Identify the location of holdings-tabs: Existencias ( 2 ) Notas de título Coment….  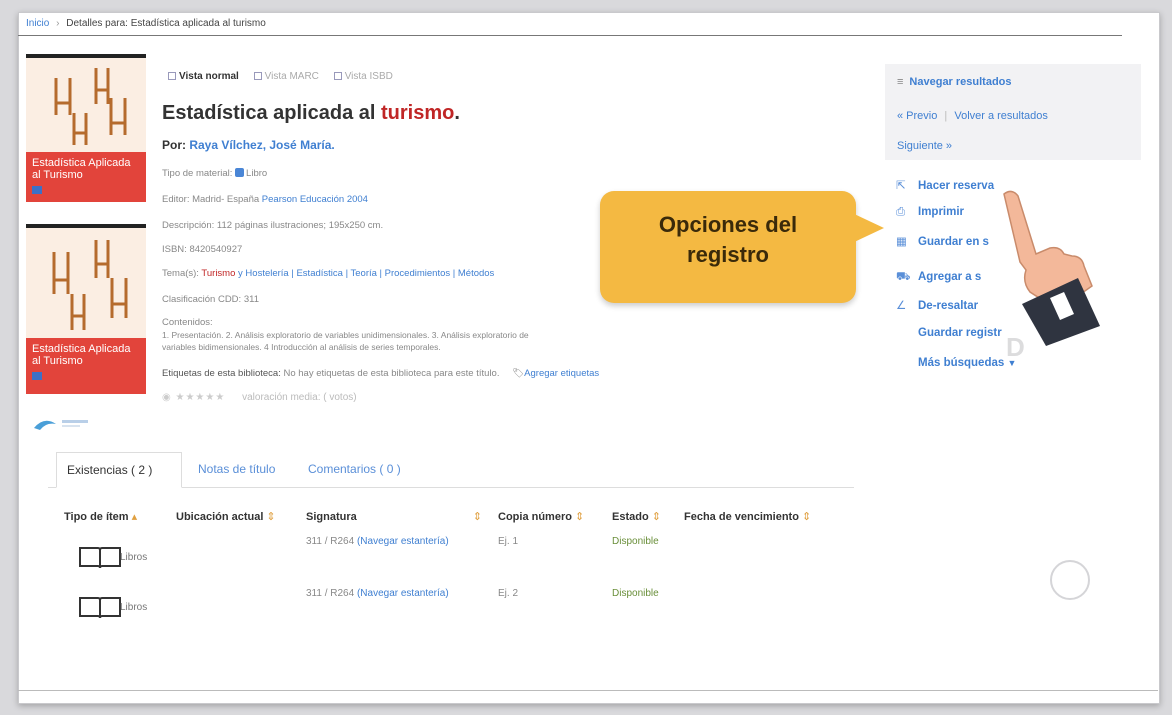
(451, 470).